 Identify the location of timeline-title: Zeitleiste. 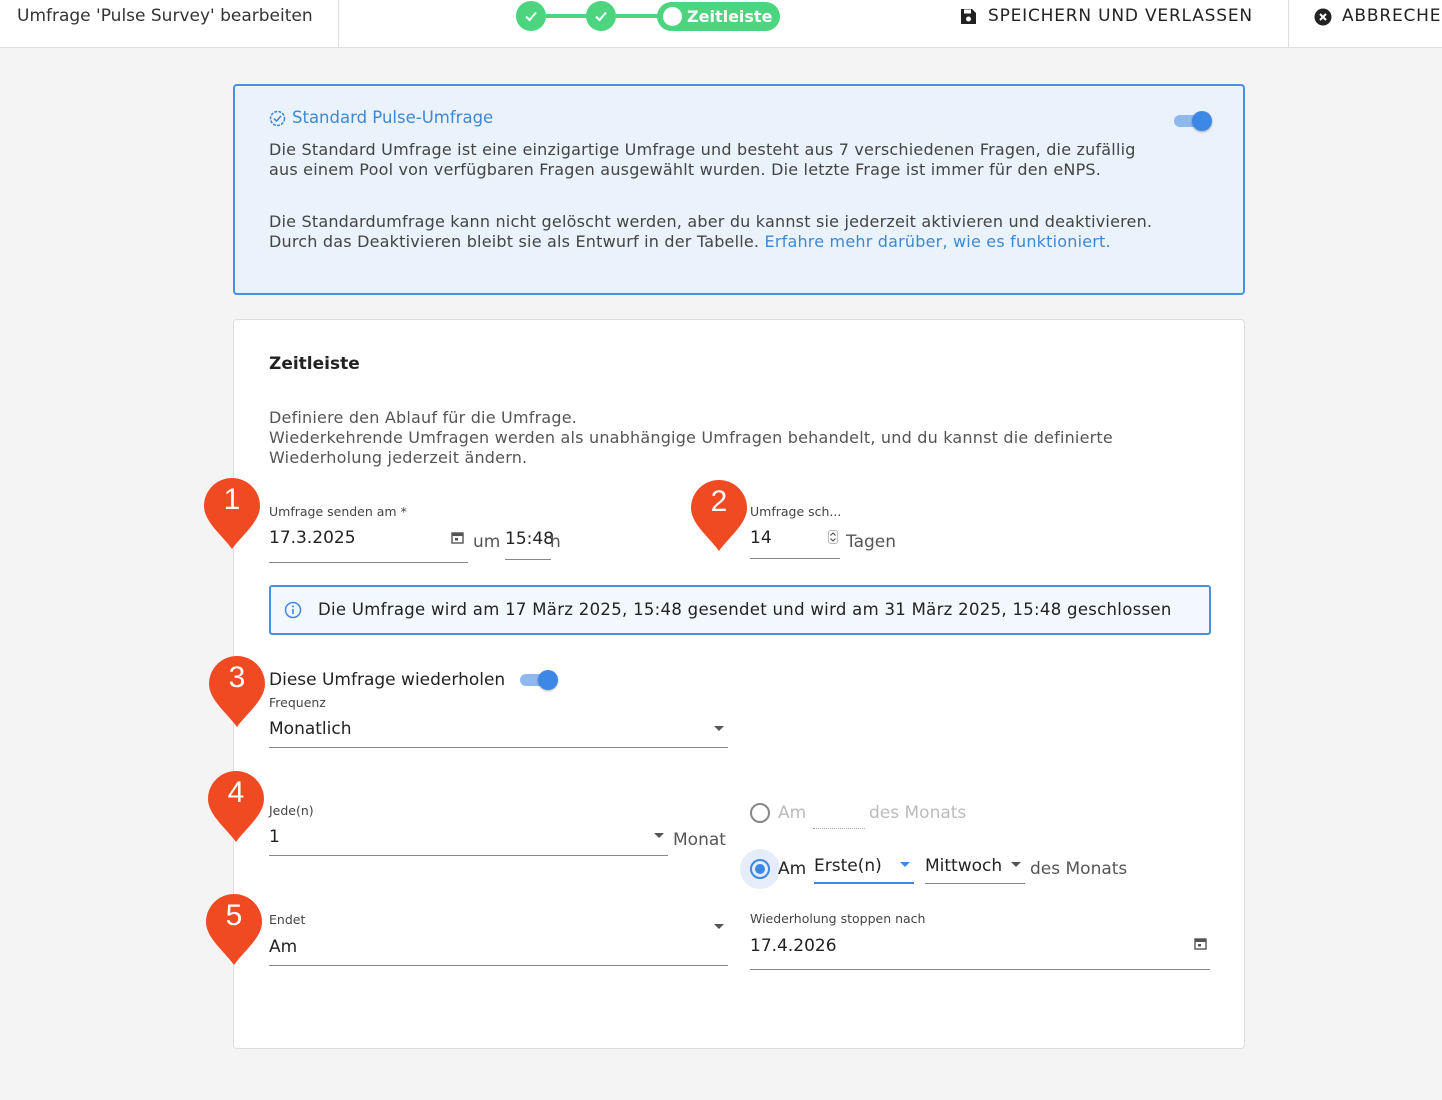
(314, 364).